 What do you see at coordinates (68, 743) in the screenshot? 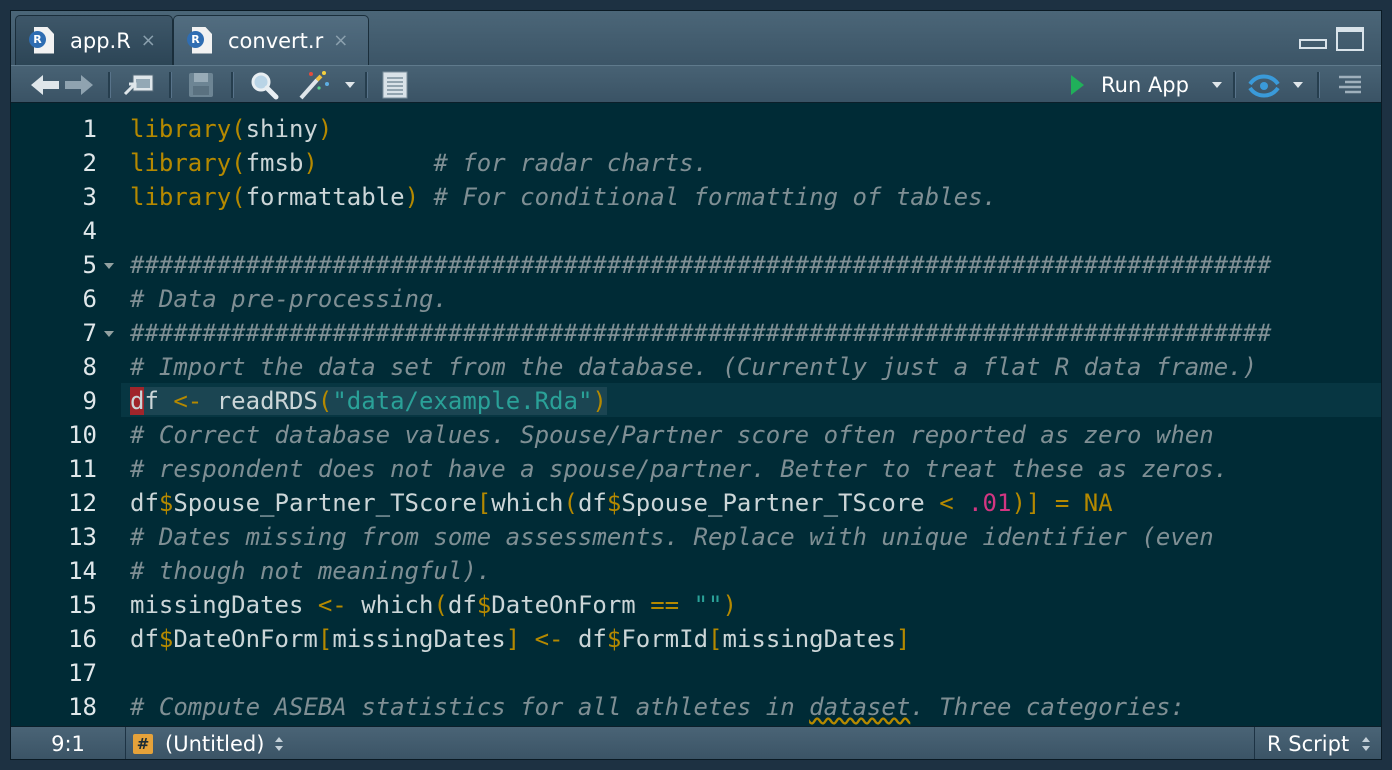
I see `cursor-position: 9:1` at bounding box center [68, 743].